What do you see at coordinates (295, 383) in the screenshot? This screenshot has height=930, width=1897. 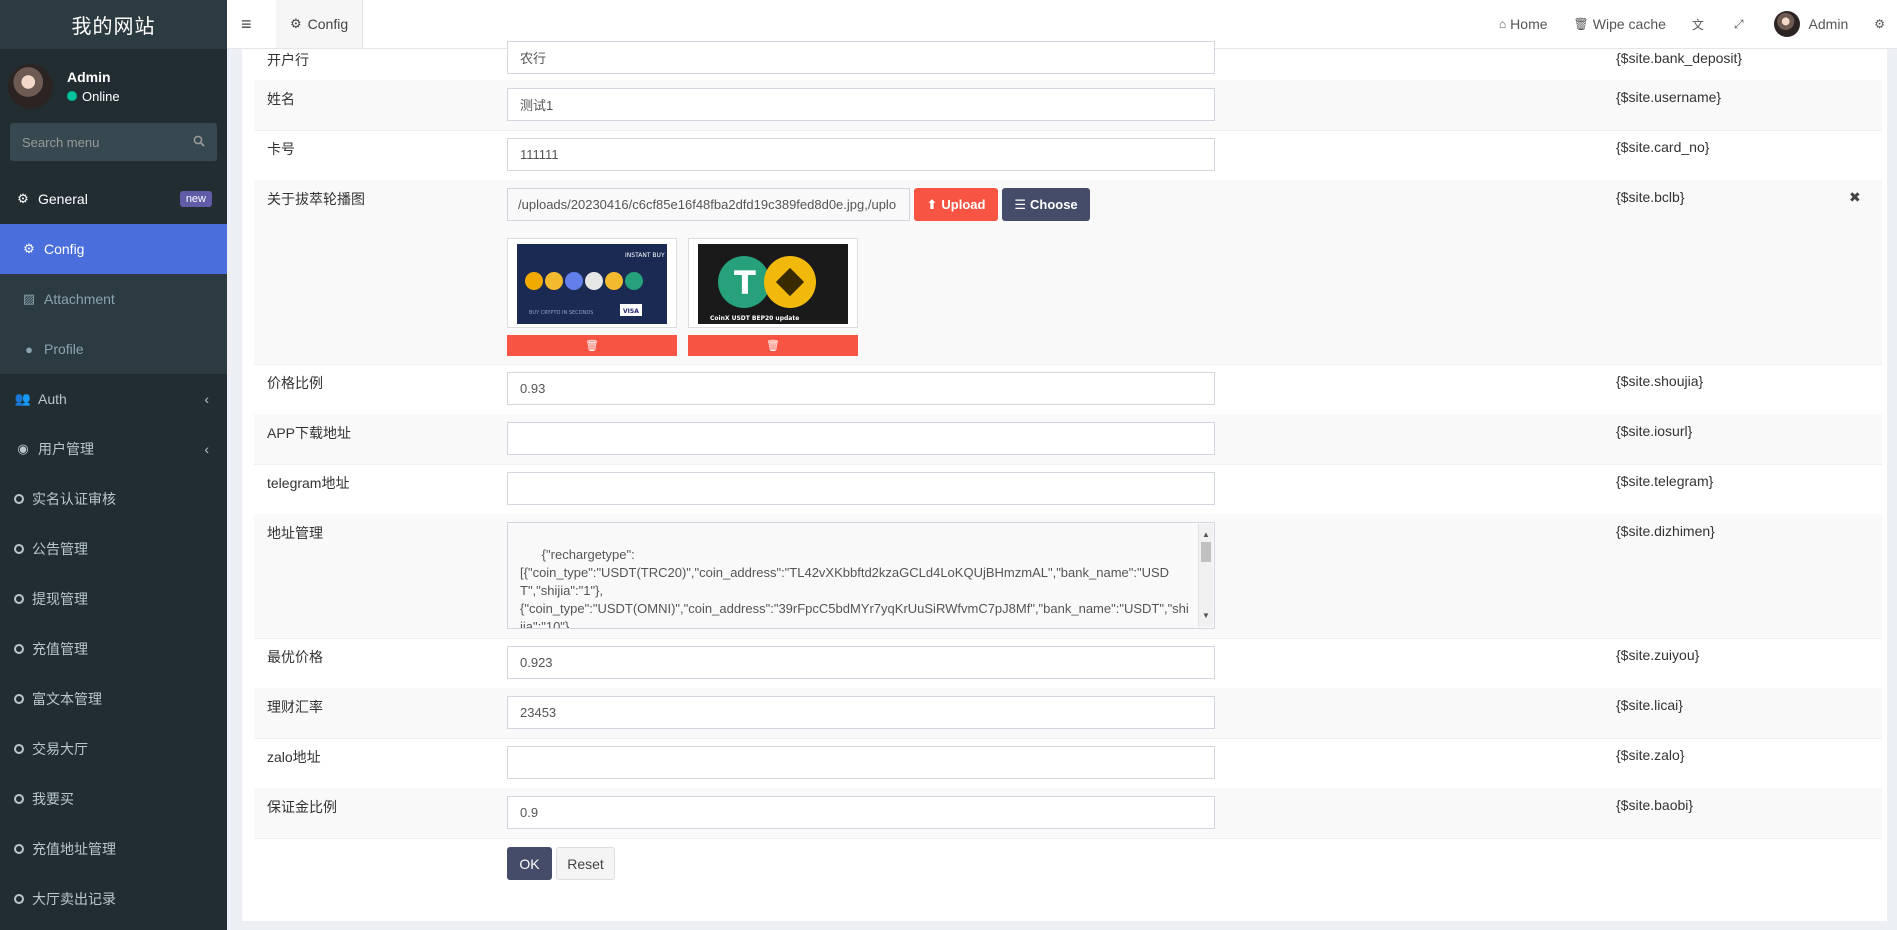 I see `field-label: 价格比例` at bounding box center [295, 383].